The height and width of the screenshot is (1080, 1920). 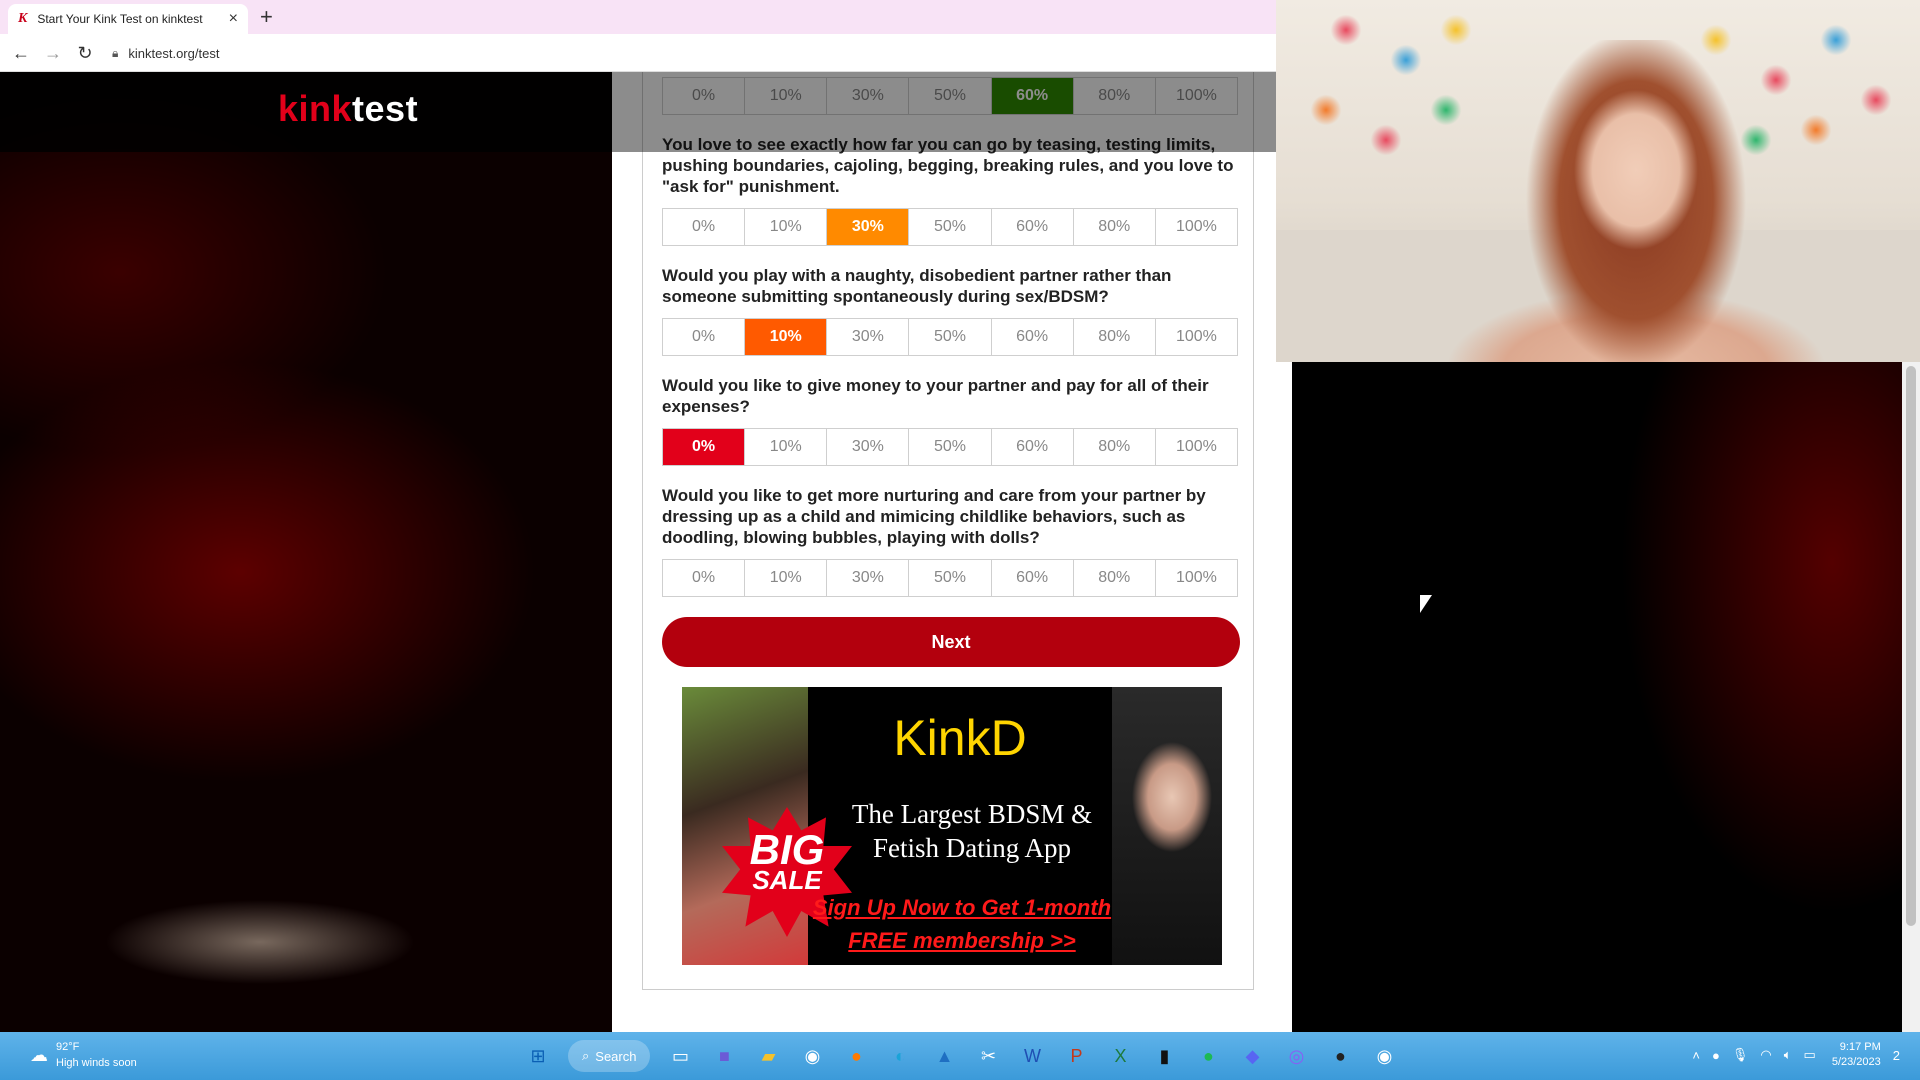 I want to click on address-bar: 🔒︎ kinktest.org/test, so click(x=687, y=53).